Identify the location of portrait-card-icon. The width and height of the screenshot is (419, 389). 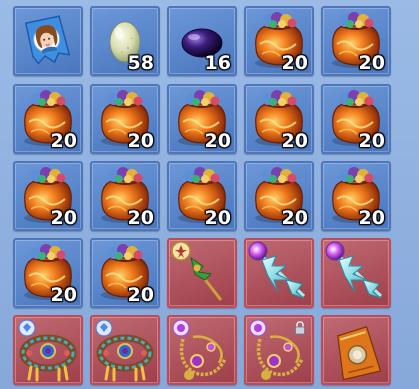
(47, 40).